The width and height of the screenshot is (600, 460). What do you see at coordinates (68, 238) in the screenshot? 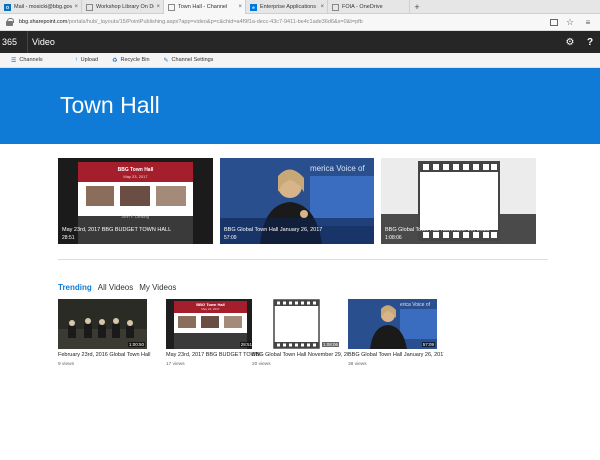
I see `featured-duration: 28:51` at bounding box center [68, 238].